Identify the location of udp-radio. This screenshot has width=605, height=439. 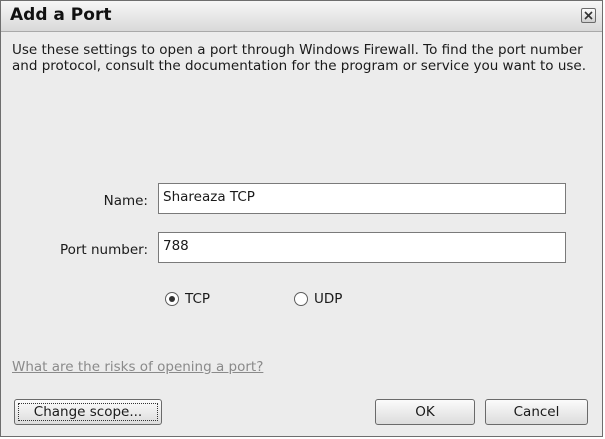
(301, 299).